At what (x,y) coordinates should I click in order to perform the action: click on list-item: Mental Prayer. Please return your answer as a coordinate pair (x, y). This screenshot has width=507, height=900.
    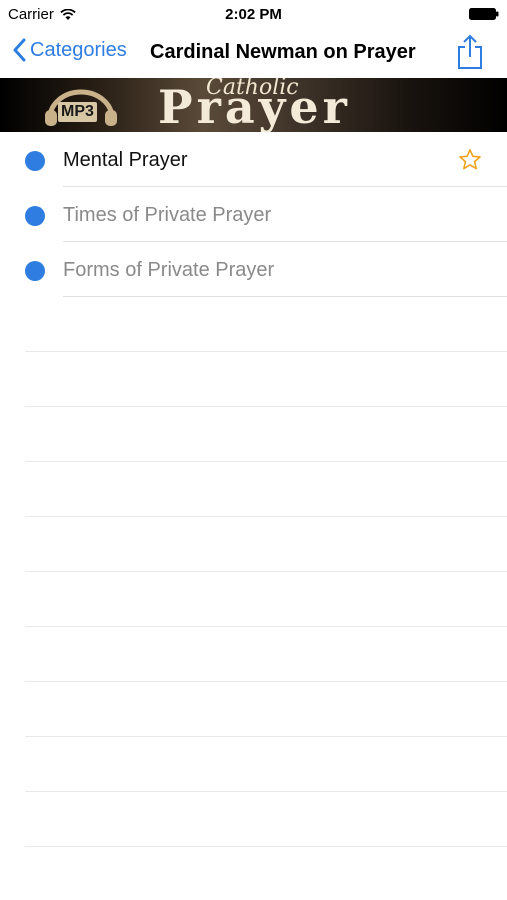
    Looking at the image, I should click on (253, 159).